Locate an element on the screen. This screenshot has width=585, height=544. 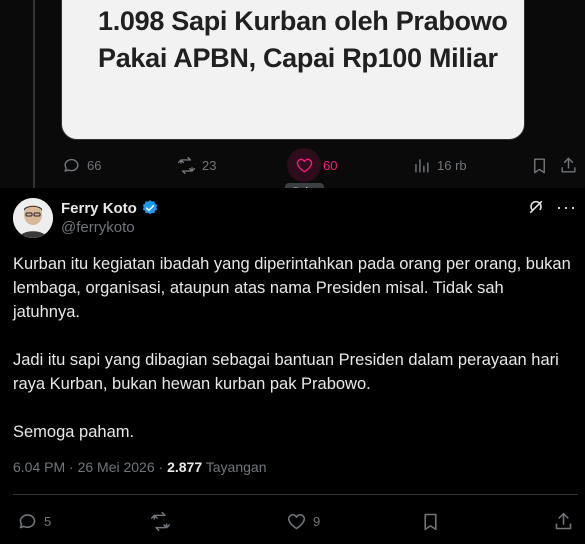
reply-count: 66 is located at coordinates (94, 165).